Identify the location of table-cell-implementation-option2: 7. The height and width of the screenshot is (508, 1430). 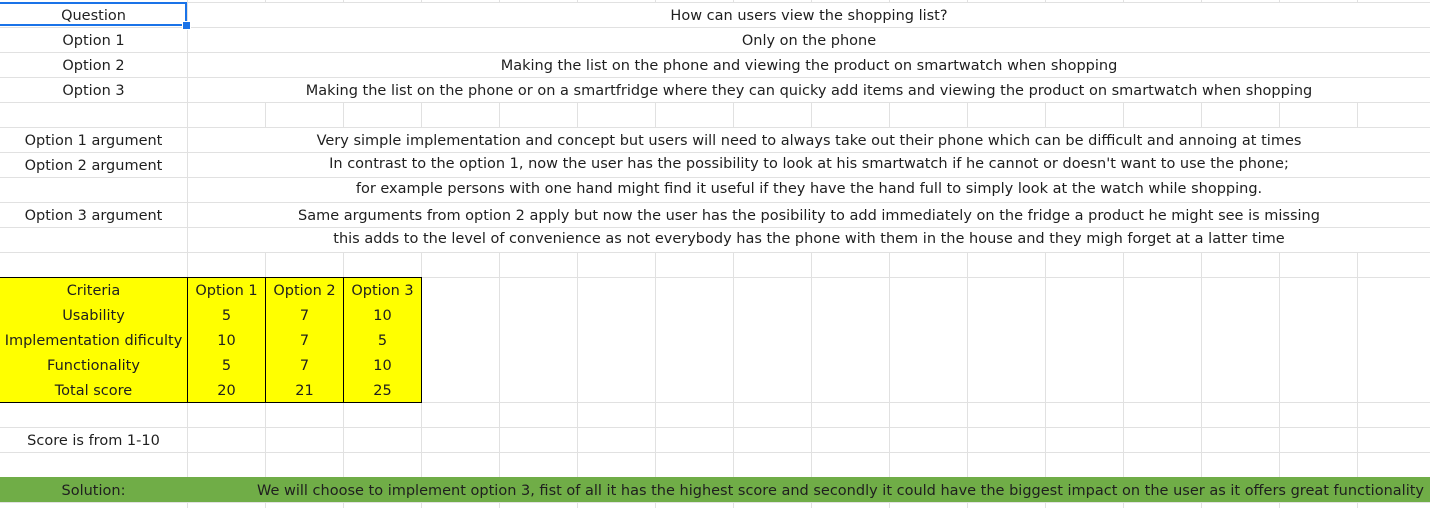
(304, 341).